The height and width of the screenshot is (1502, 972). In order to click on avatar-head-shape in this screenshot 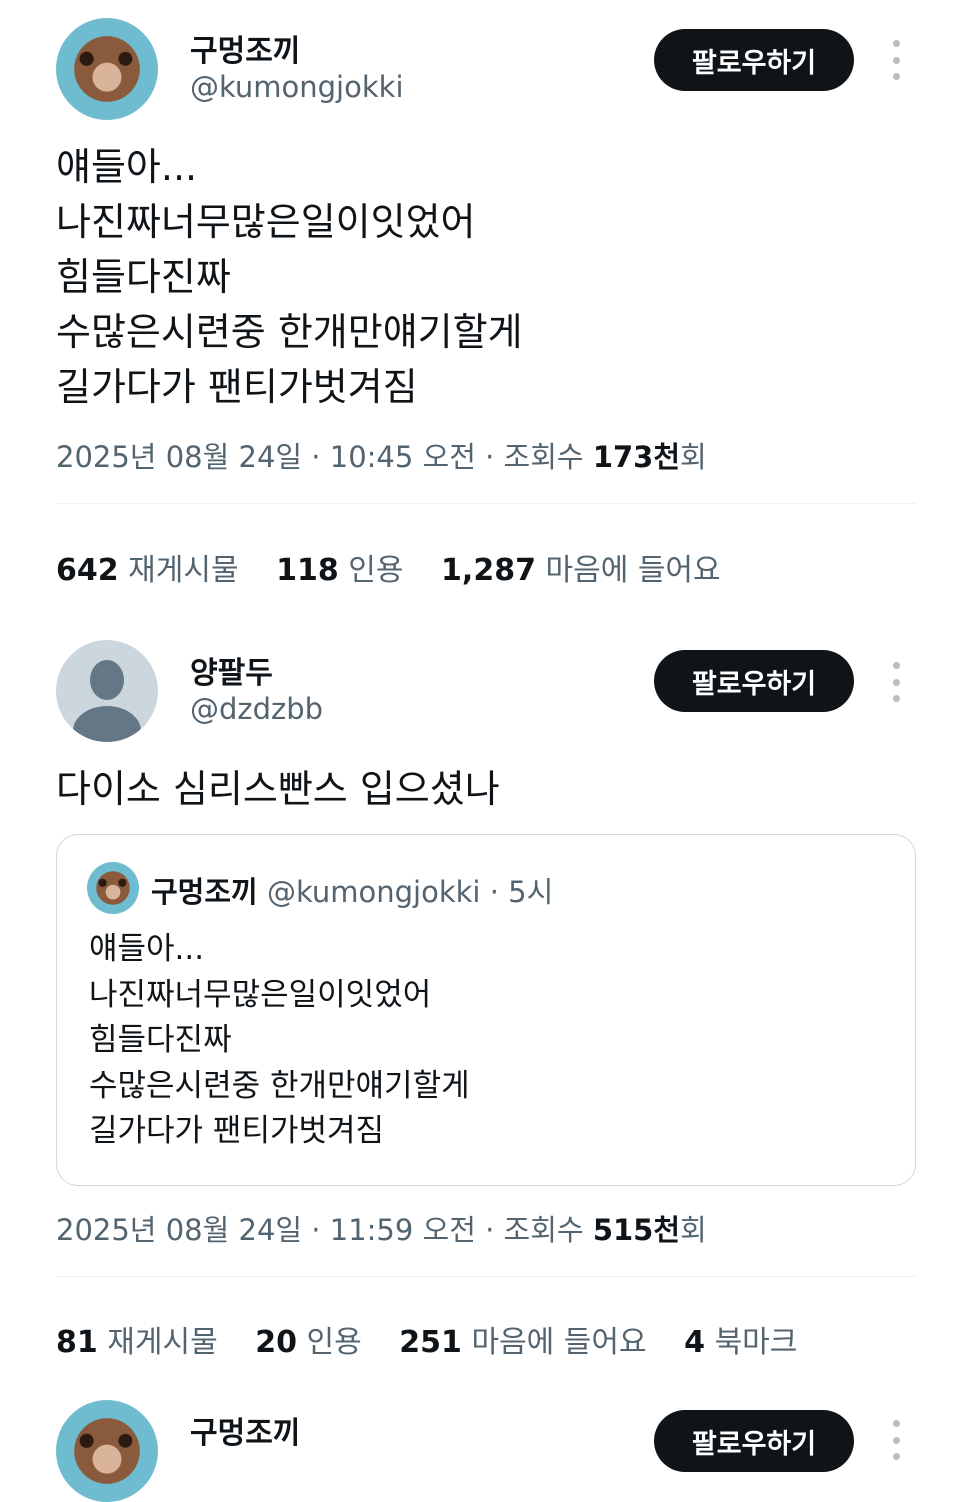, I will do `click(107, 680)`.